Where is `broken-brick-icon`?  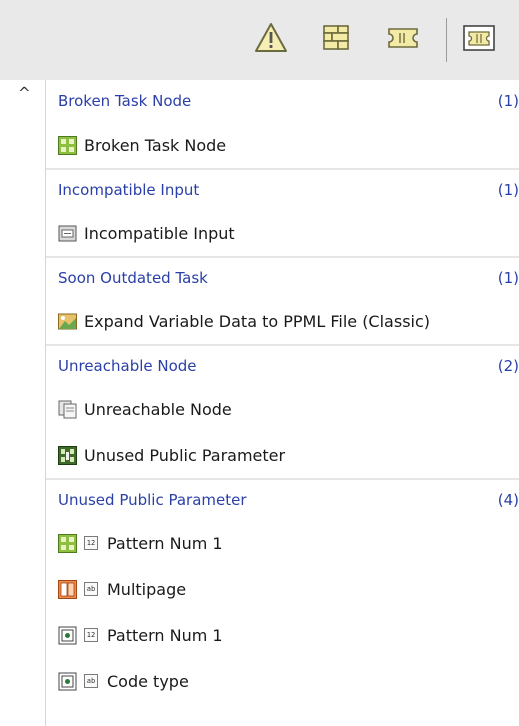 broken-brick-icon is located at coordinates (337, 38).